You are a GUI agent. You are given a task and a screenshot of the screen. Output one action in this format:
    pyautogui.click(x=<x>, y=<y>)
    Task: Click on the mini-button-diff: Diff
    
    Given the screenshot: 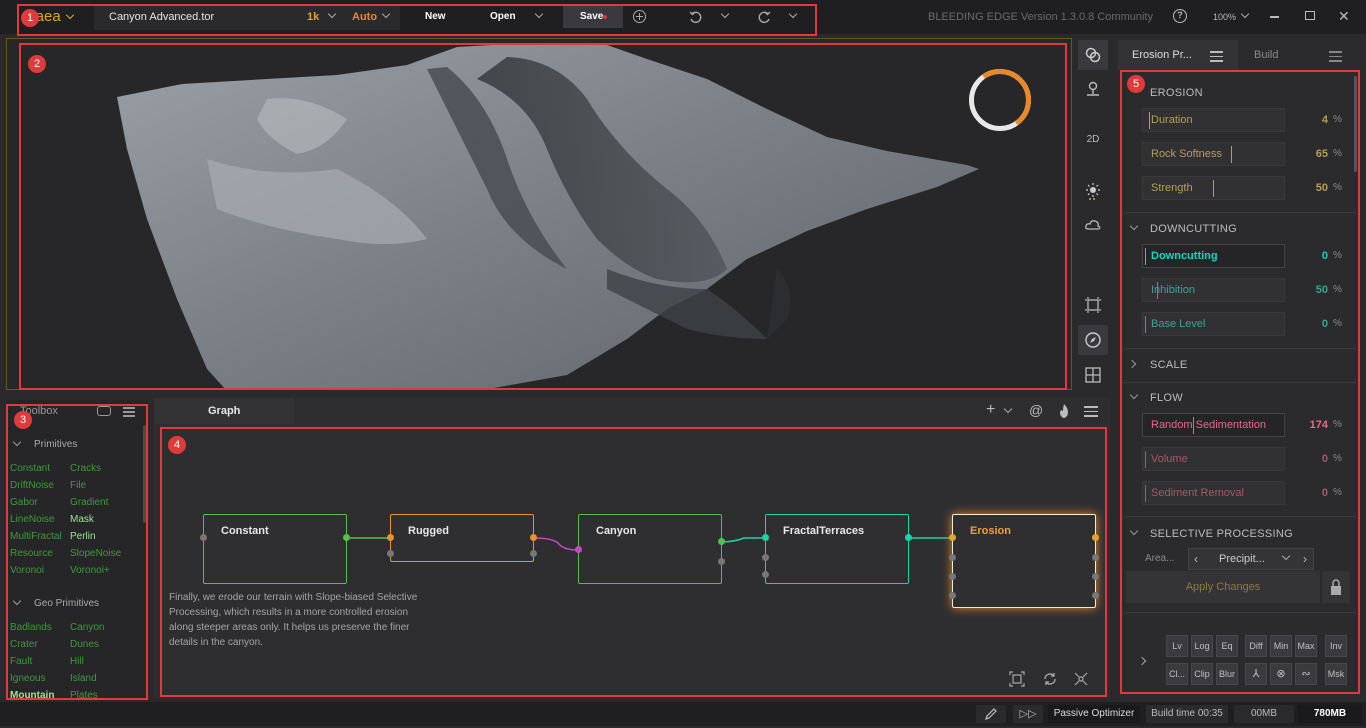 What is the action you would take?
    pyautogui.click(x=1256, y=646)
    